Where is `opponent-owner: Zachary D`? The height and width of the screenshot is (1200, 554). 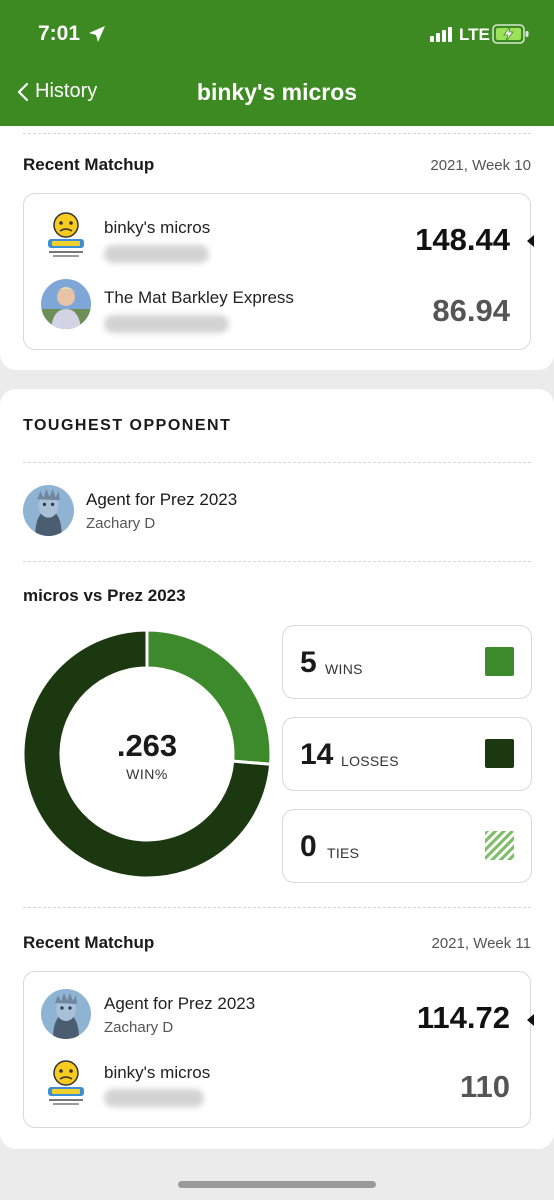 opponent-owner: Zachary D is located at coordinates (121, 523).